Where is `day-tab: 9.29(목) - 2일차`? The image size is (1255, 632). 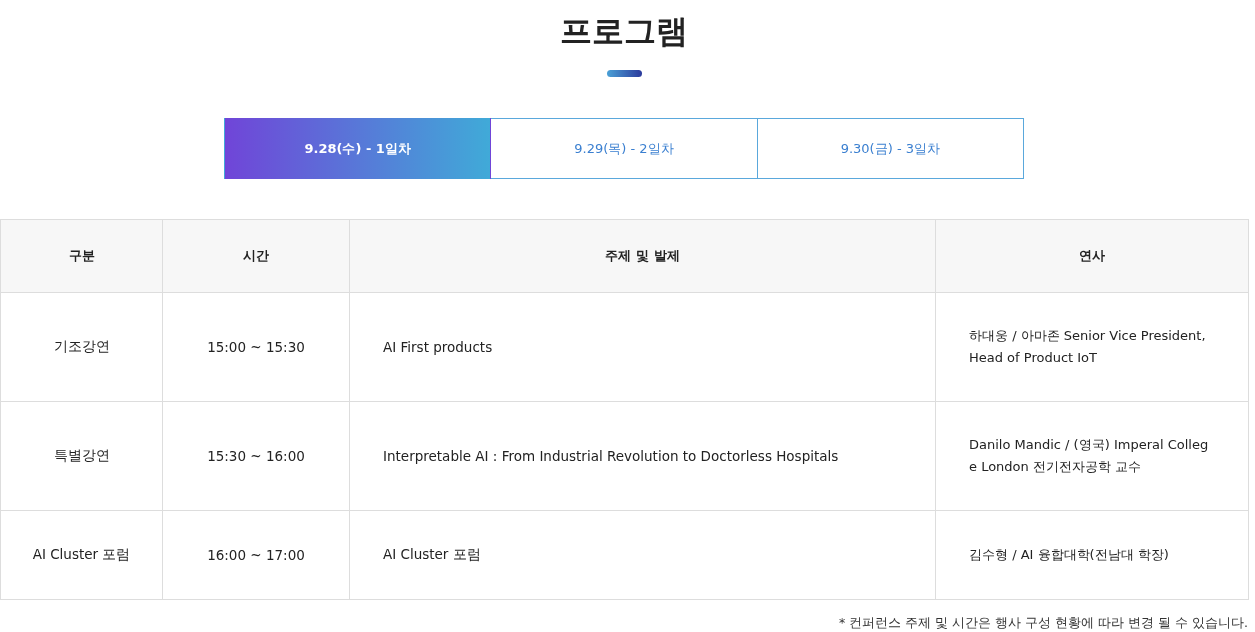 day-tab: 9.29(목) - 2일차 is located at coordinates (624, 148).